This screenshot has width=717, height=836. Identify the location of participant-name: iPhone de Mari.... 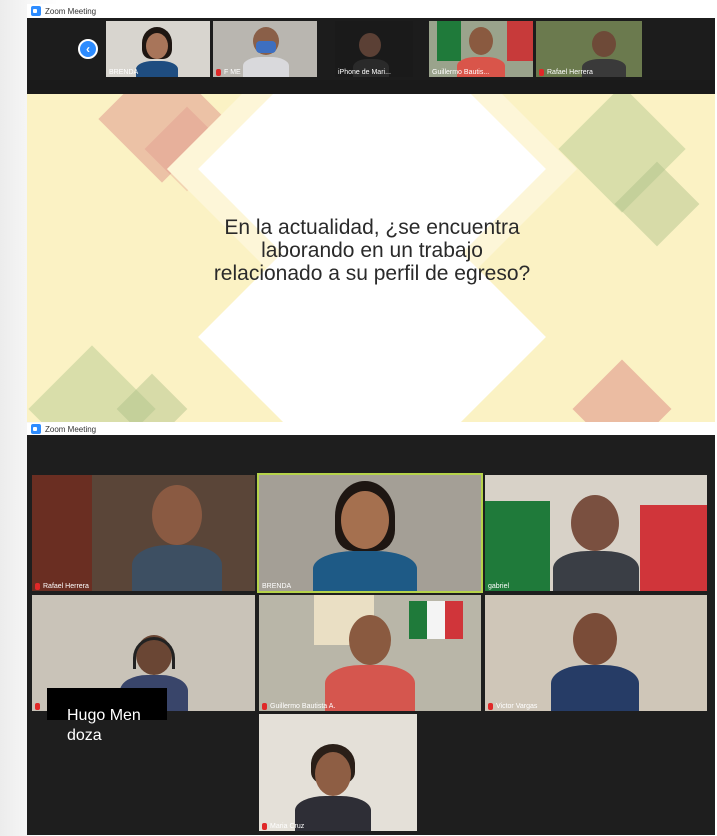
(364, 72).